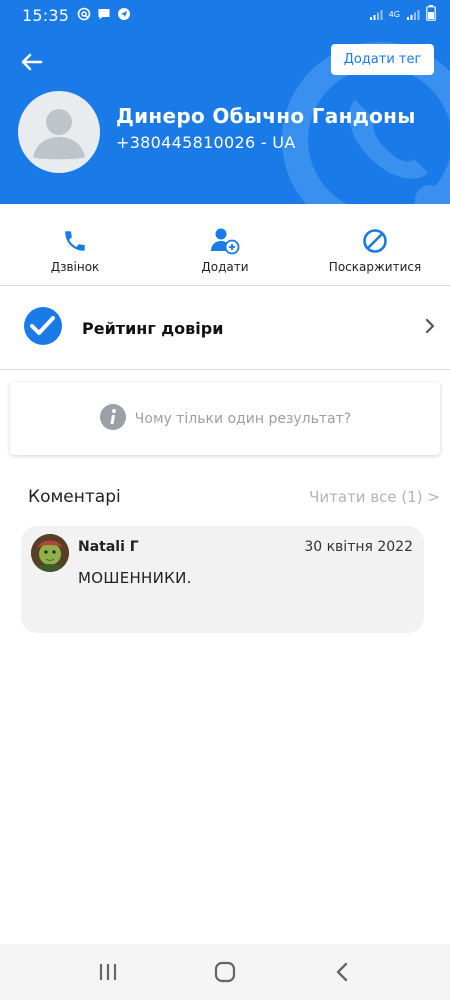 The width and height of the screenshot is (450, 1000). What do you see at coordinates (124, 15) in the screenshot?
I see `navigation-icon` at bounding box center [124, 15].